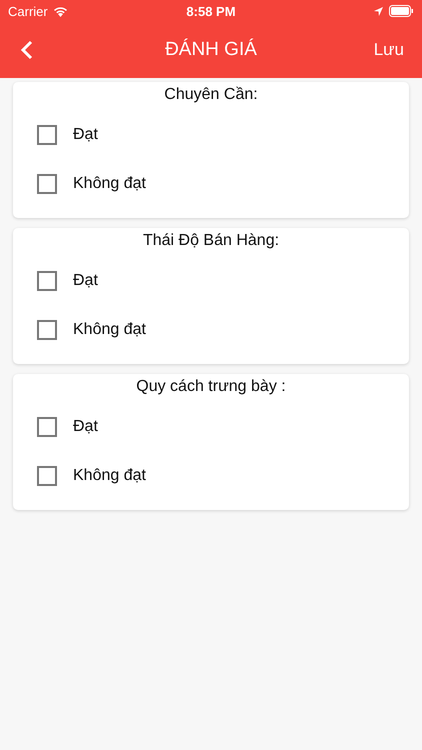  What do you see at coordinates (211, 11) in the screenshot?
I see `status-time: 8:58 PM` at bounding box center [211, 11].